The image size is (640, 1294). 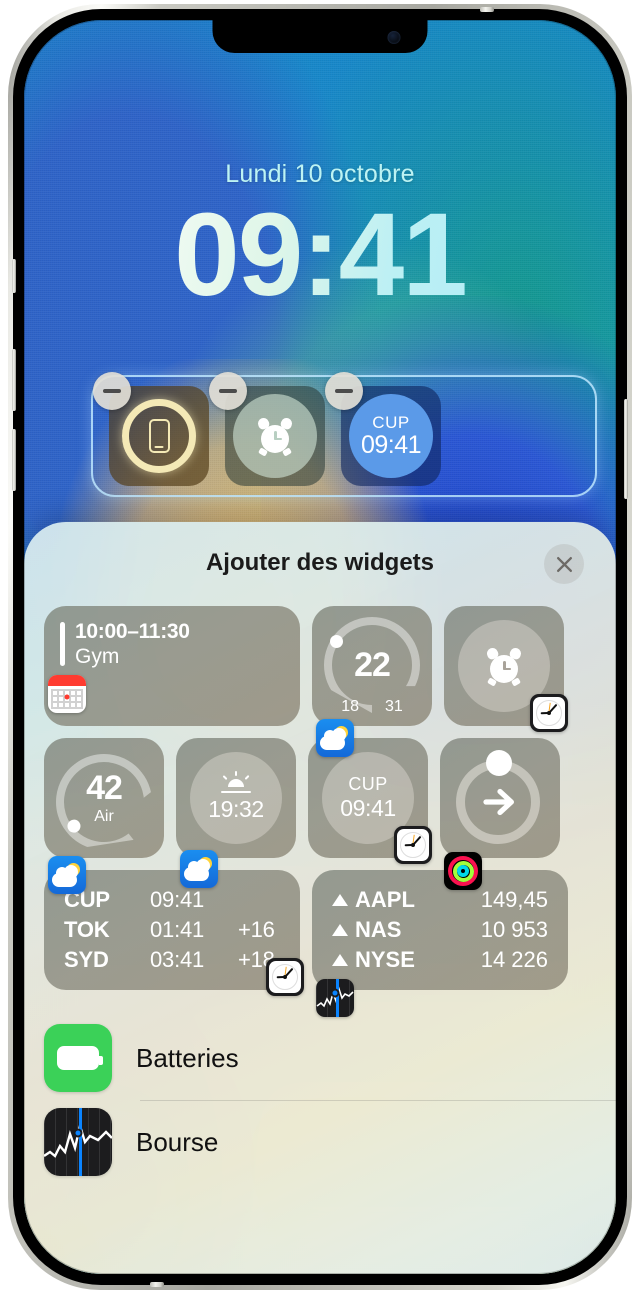 I want to click on remove-widget-badge-find-my, so click(x=112, y=391).